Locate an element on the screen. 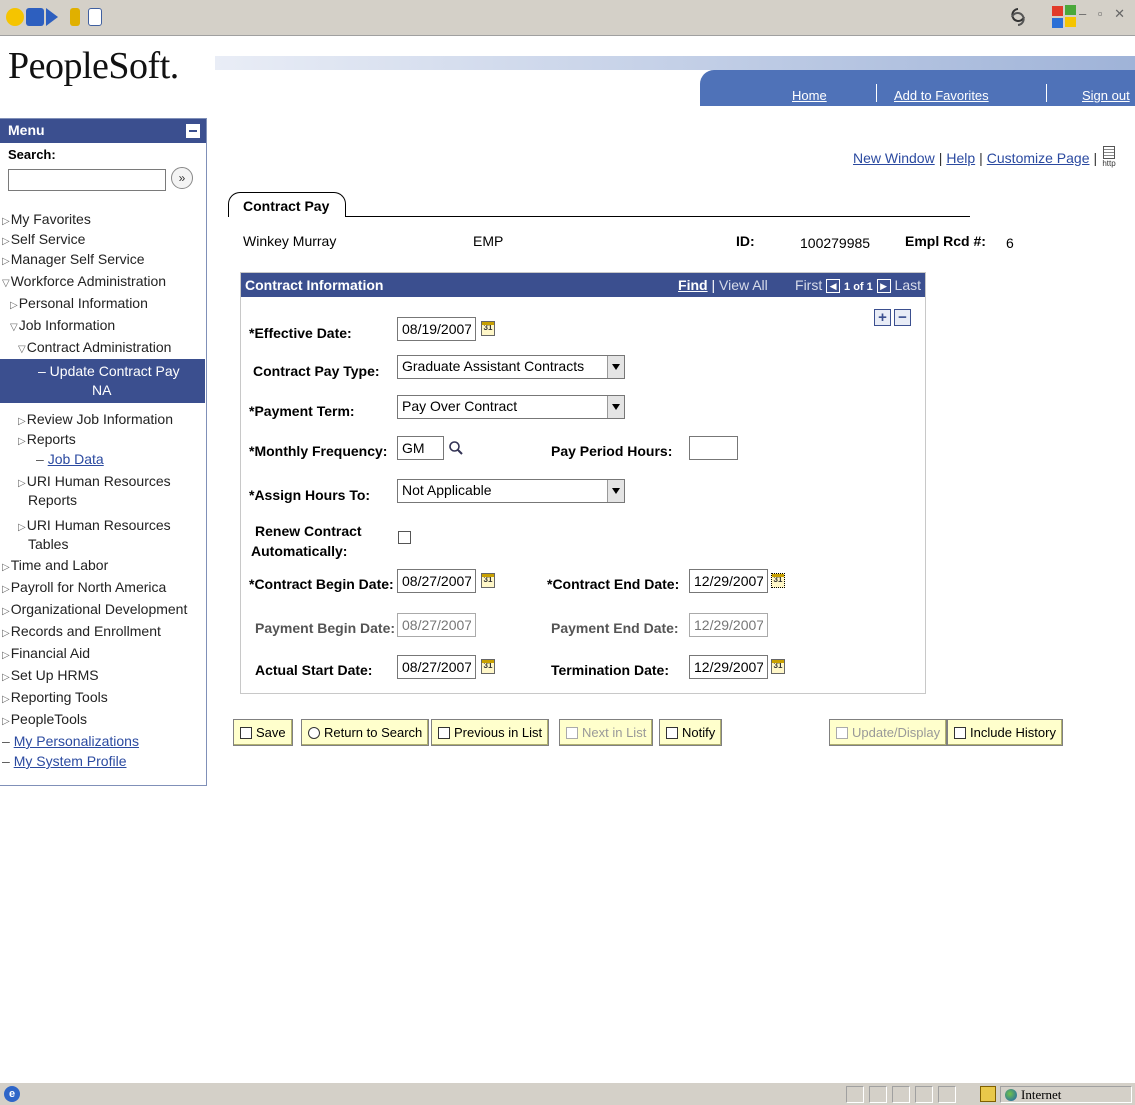 The image size is (1135, 1105). contract-begin-date-field is located at coordinates (436, 581).